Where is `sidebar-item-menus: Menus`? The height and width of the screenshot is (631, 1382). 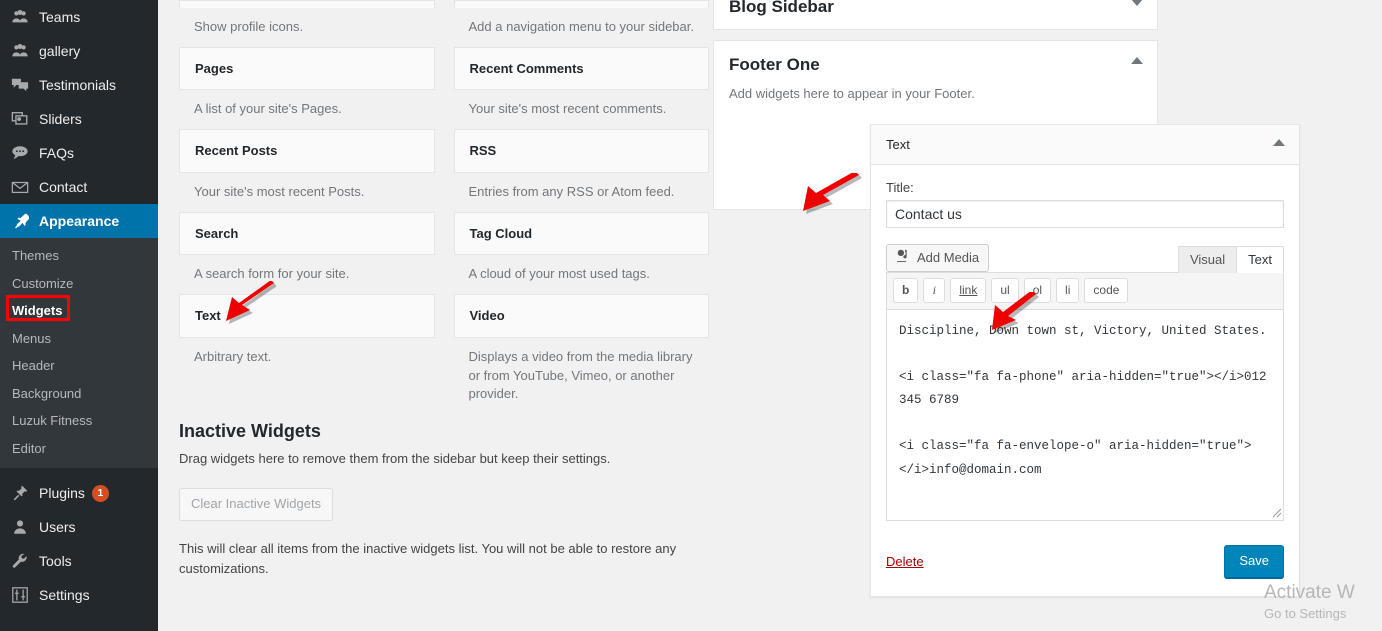
sidebar-item-menus: Menus is located at coordinates (79, 339).